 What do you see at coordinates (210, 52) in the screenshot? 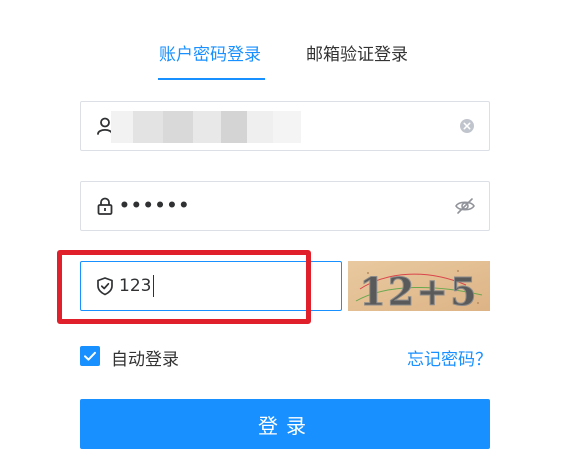
I see `tab-account-password: 账户密码登录` at bounding box center [210, 52].